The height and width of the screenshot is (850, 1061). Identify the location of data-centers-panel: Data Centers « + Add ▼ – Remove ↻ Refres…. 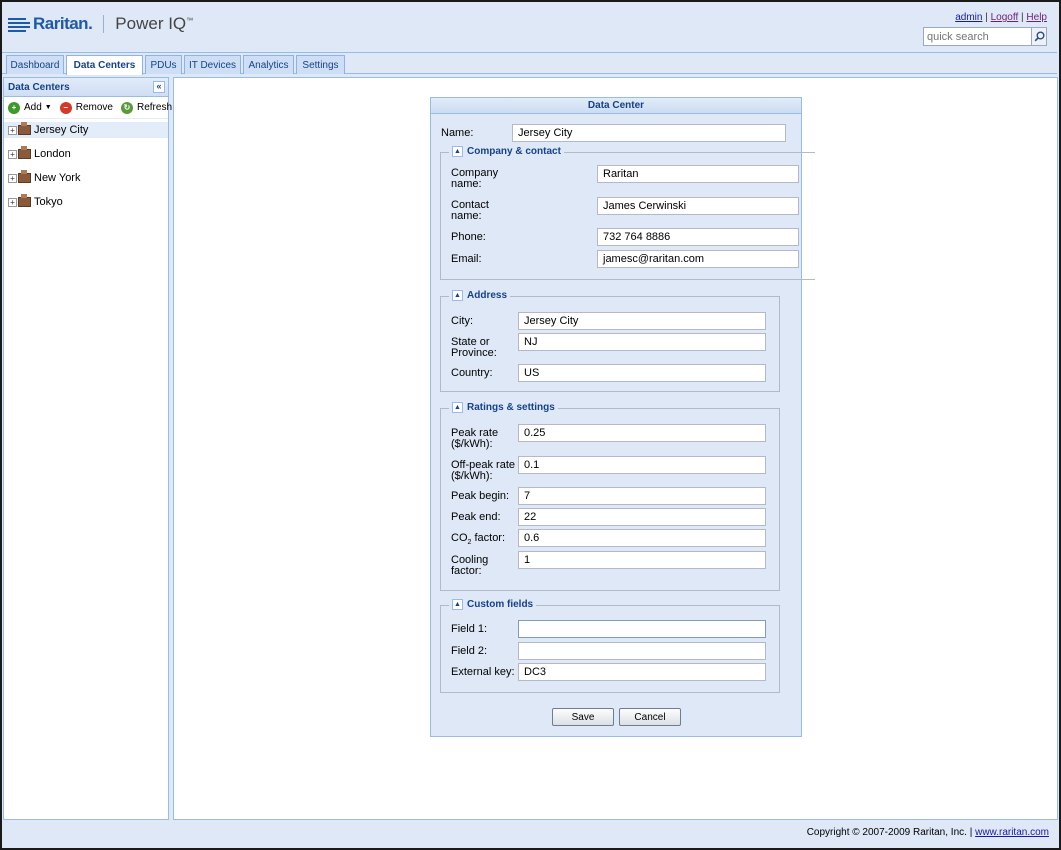
(87, 448).